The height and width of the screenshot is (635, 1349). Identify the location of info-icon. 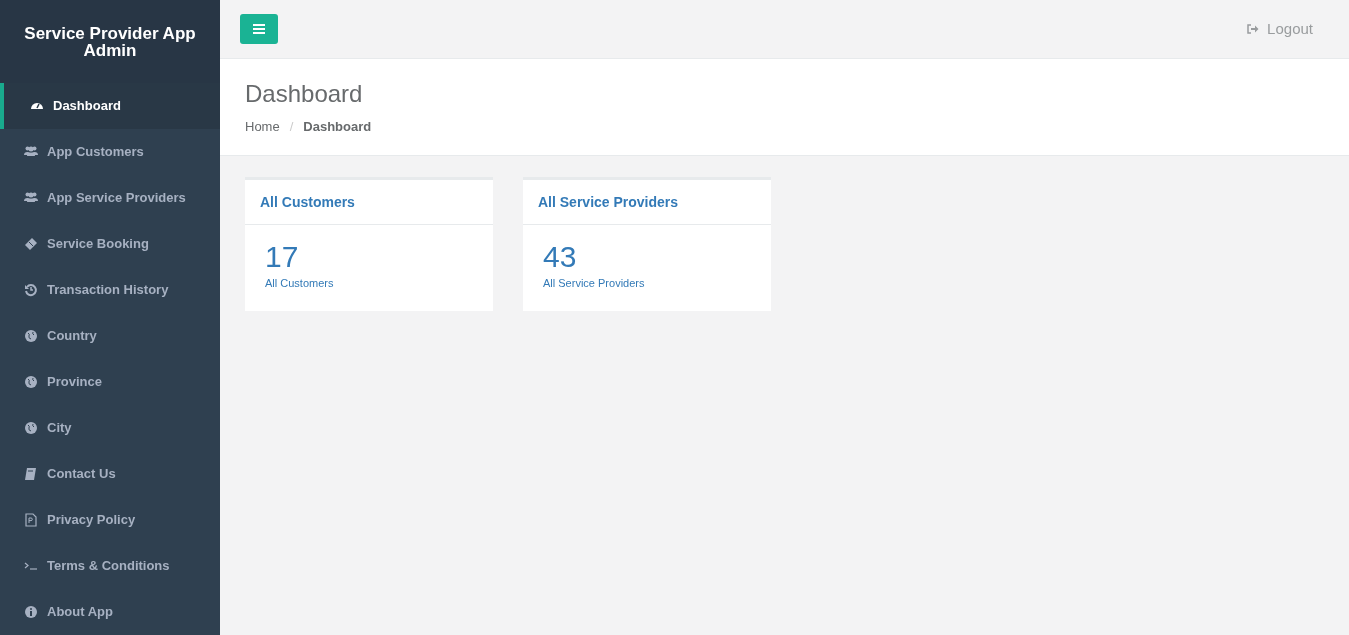
(31, 612).